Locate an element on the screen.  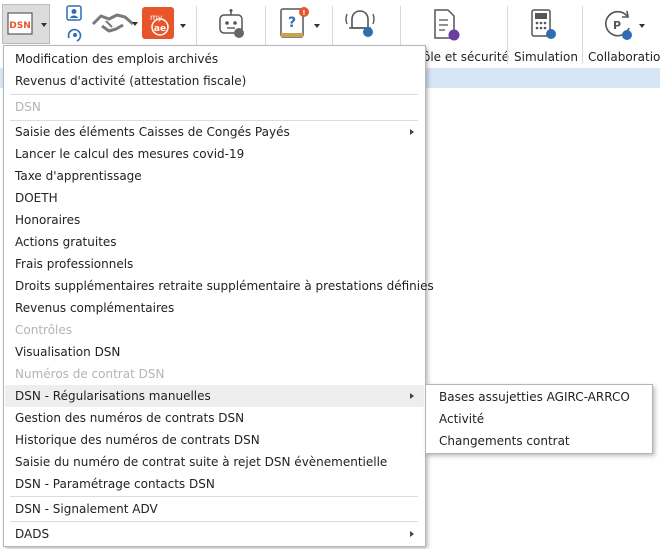
myae-button: my ae is located at coordinates (164, 23).